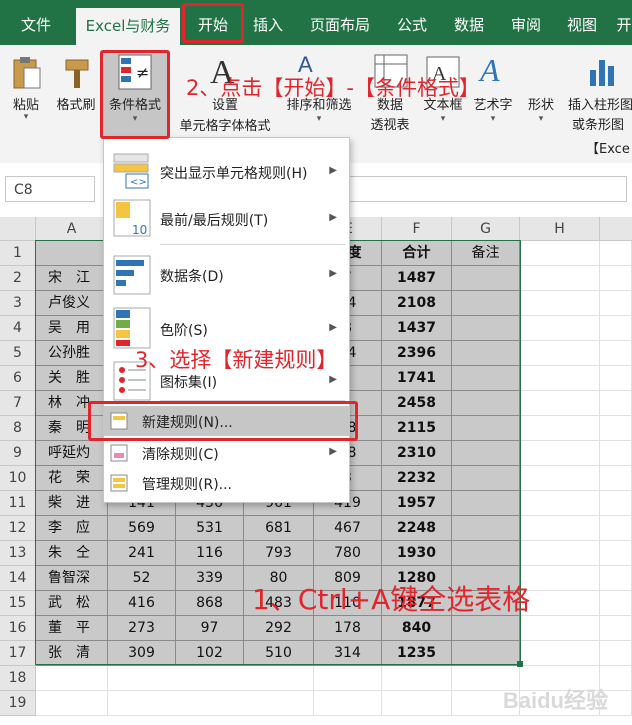 The height and width of the screenshot is (725, 632). I want to click on row-header: 6, so click(18, 378).